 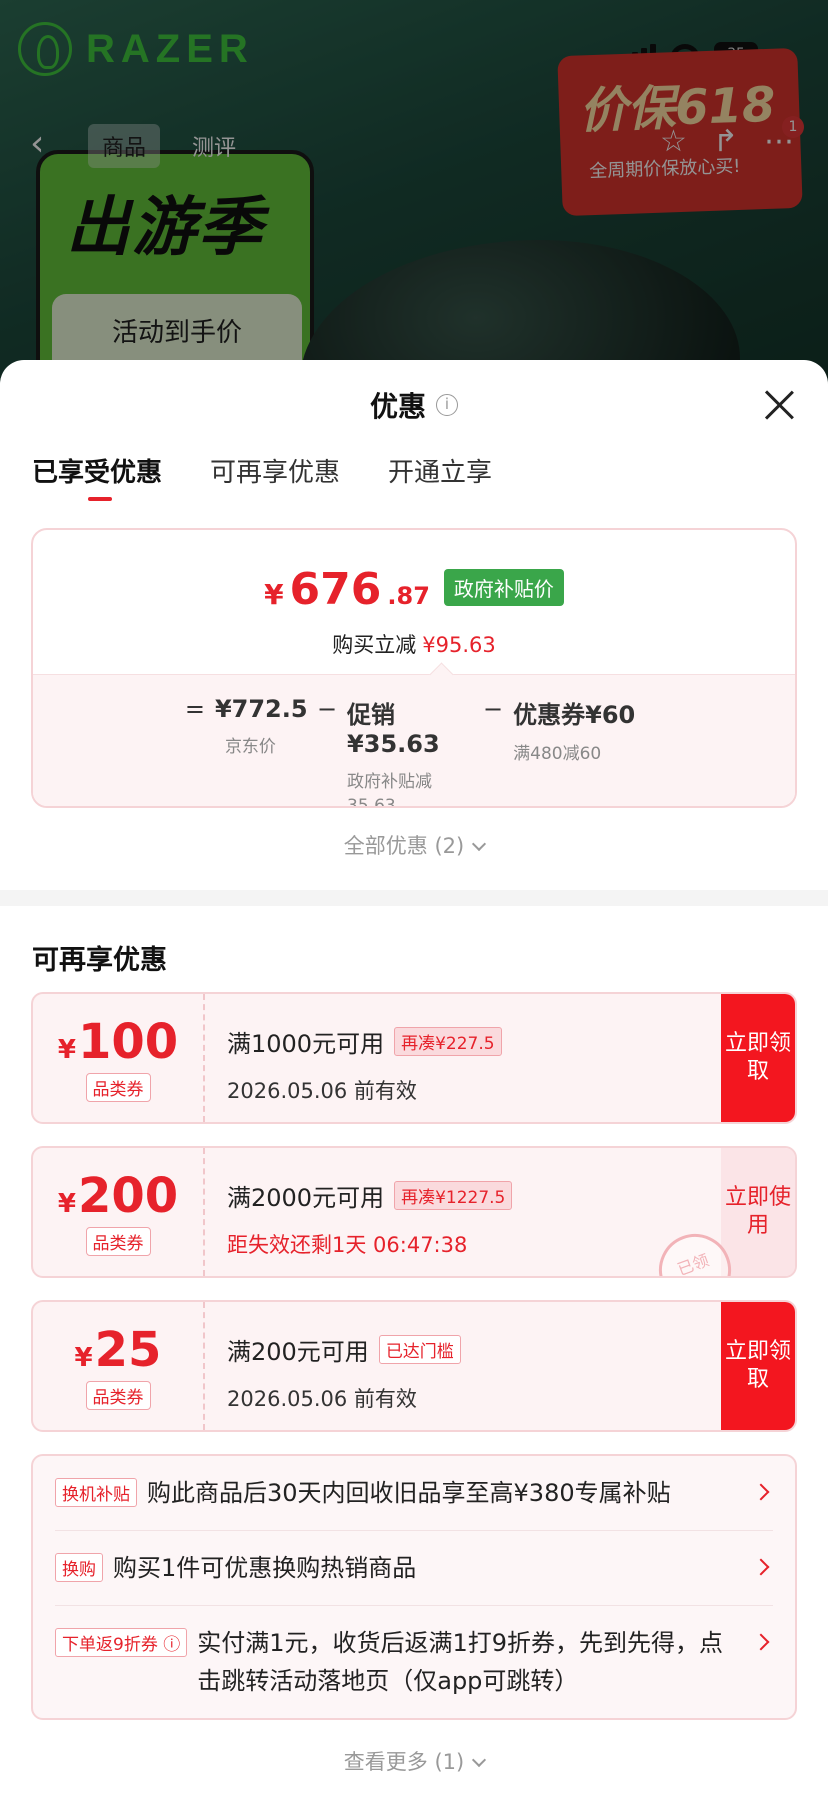 What do you see at coordinates (503, 587) in the screenshot?
I see `gov-subsidy-tag: 政府补贴价` at bounding box center [503, 587].